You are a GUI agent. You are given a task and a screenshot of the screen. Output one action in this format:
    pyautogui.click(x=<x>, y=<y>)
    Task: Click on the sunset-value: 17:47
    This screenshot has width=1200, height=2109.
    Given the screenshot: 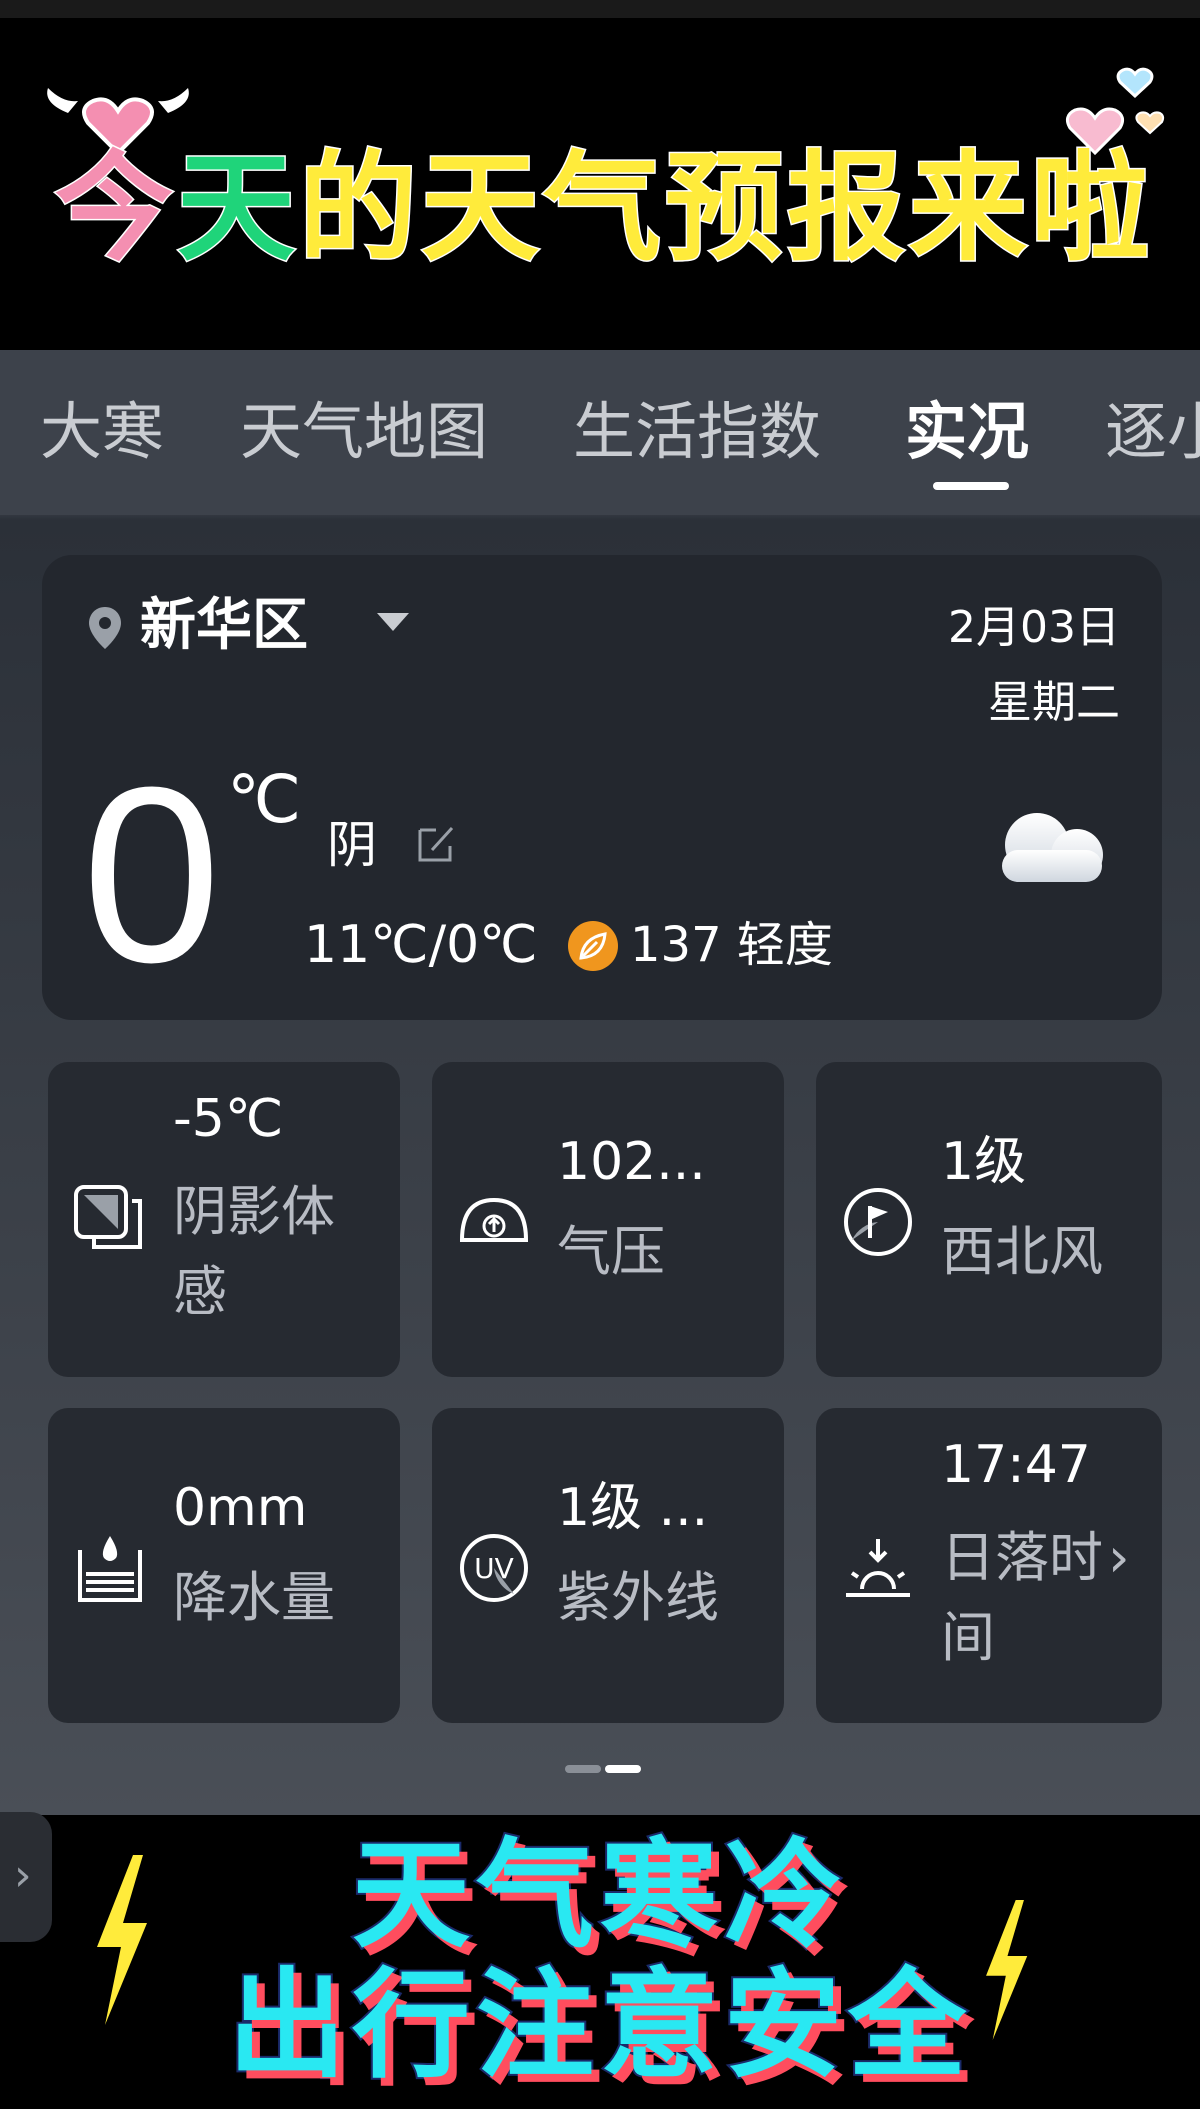 What is the action you would take?
    pyautogui.click(x=1016, y=1465)
    